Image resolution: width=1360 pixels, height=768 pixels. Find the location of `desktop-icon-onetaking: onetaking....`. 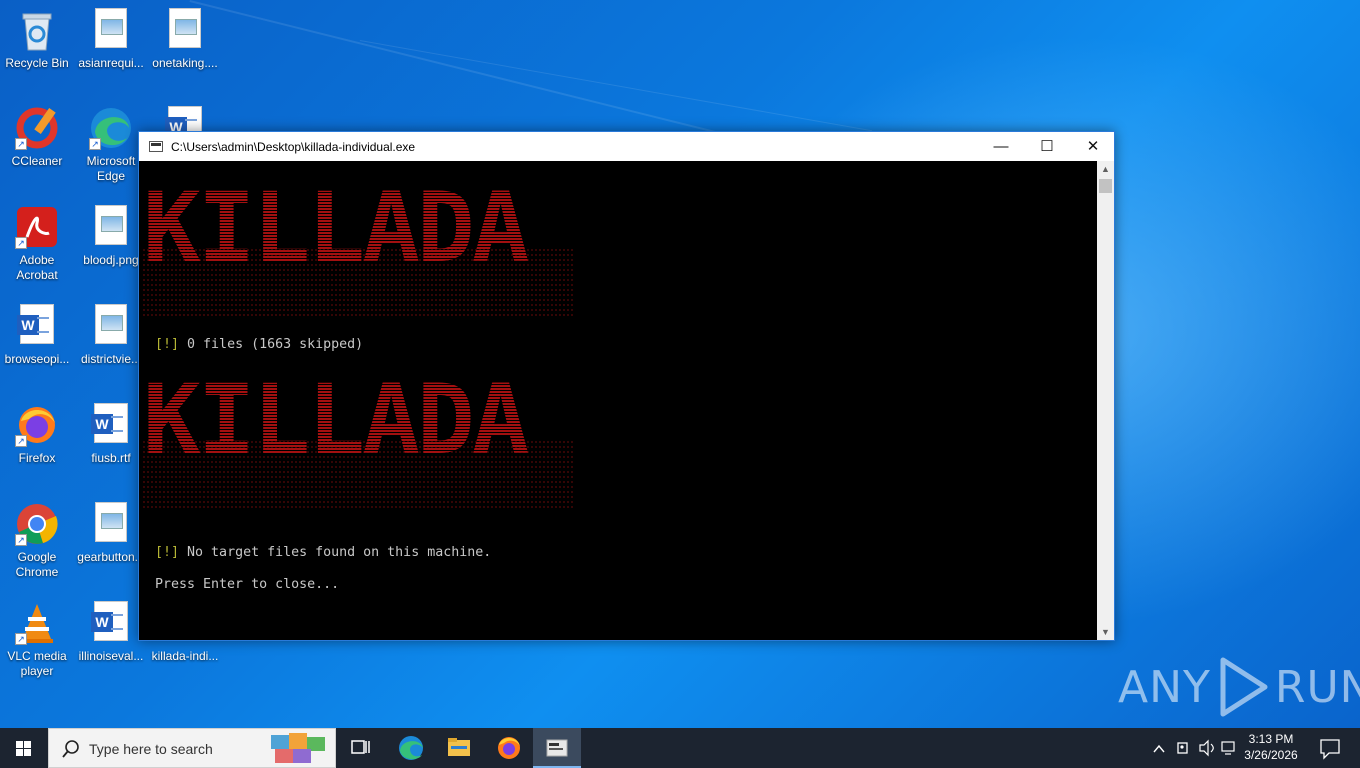

desktop-icon-onetaking: onetaking.... is located at coordinates (185, 39).